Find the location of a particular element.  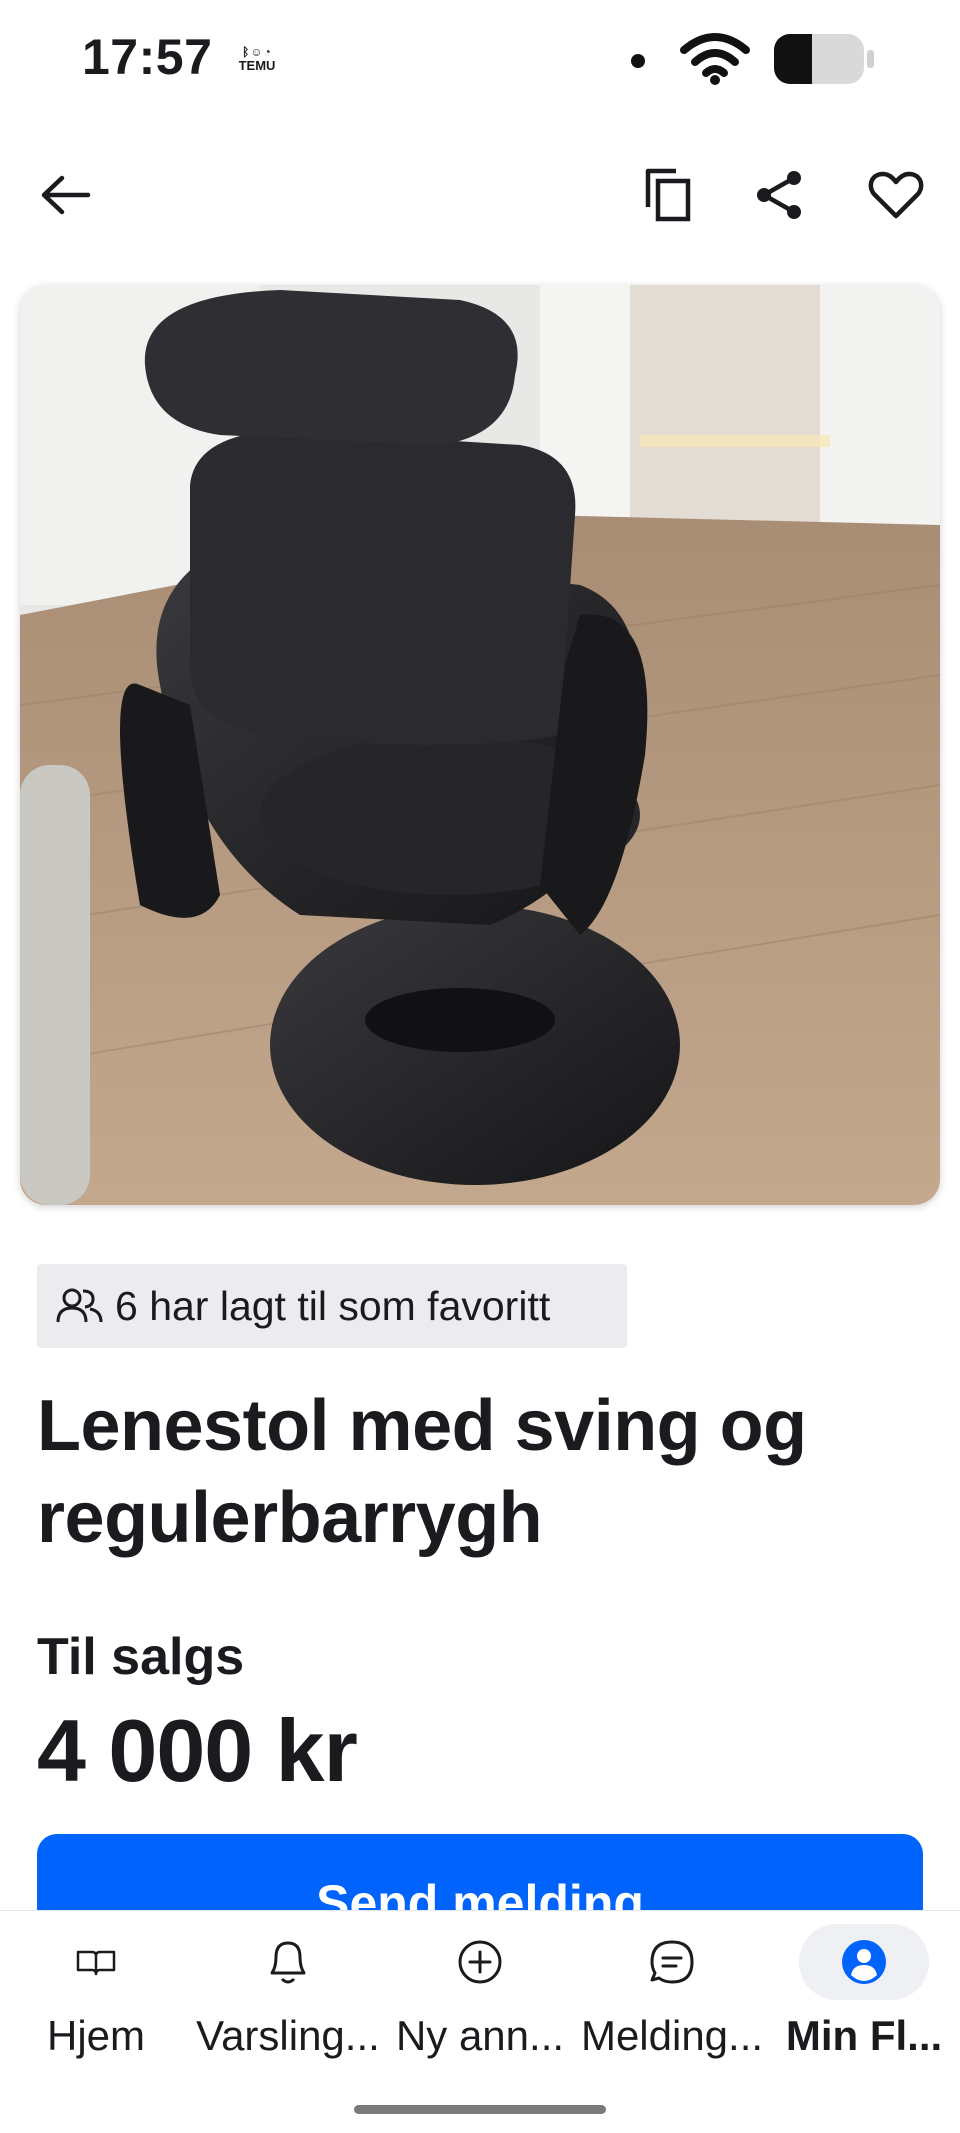

copy-button is located at coordinates (669, 195).